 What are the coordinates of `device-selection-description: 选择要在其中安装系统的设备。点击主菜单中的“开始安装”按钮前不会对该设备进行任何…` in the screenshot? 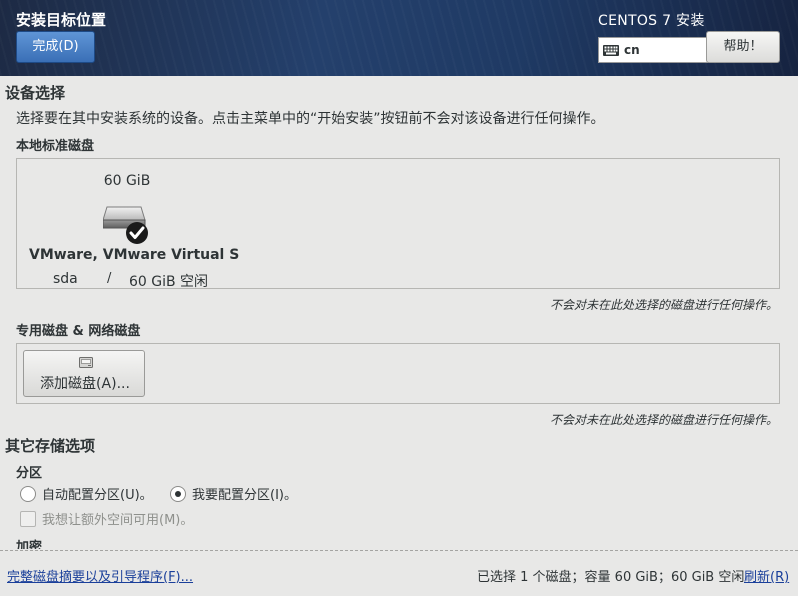 It's located at (310, 119).